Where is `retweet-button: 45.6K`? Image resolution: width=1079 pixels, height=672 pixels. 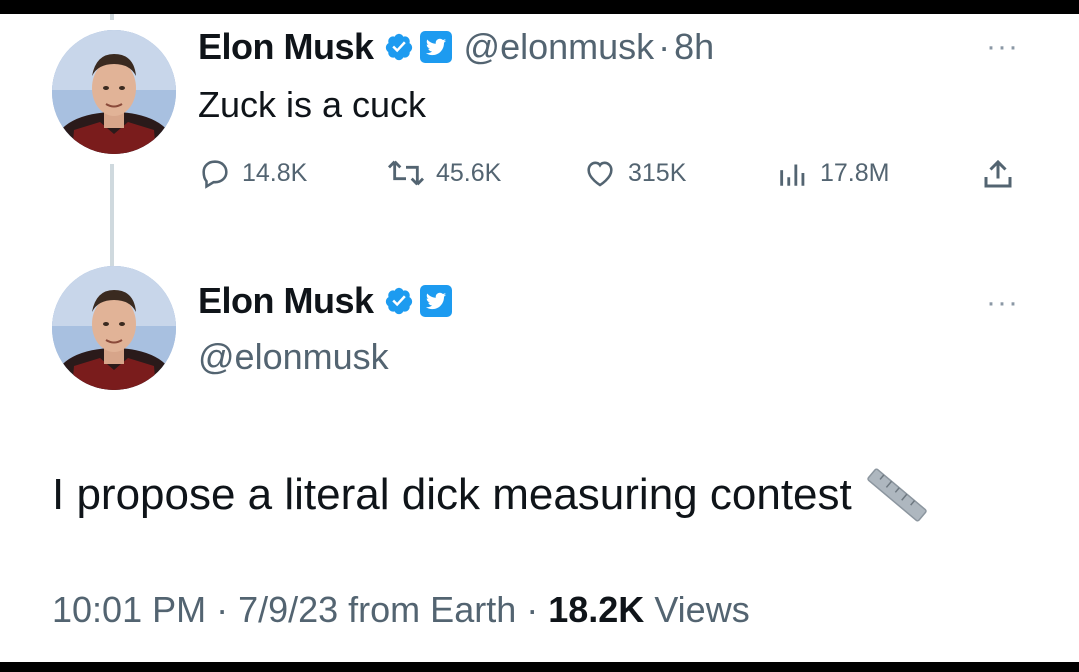 retweet-button: 45.6K is located at coordinates (443, 173).